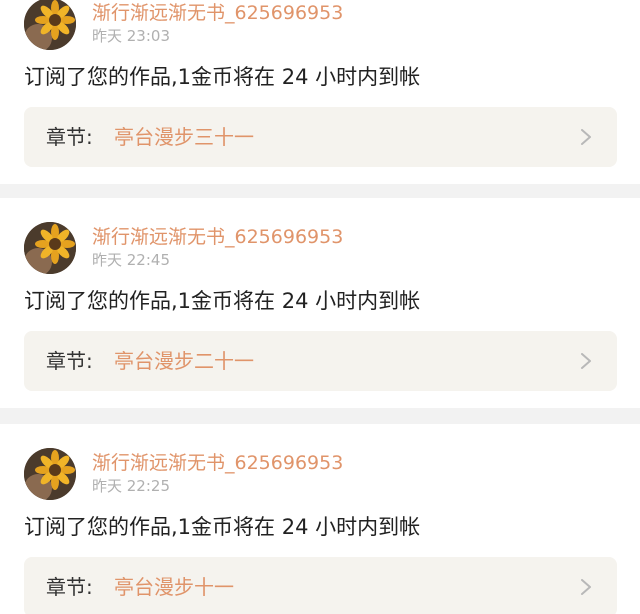 This screenshot has height=614, width=640. What do you see at coordinates (184, 137) in the screenshot?
I see `chapter-title: 亭台漫步三十一` at bounding box center [184, 137].